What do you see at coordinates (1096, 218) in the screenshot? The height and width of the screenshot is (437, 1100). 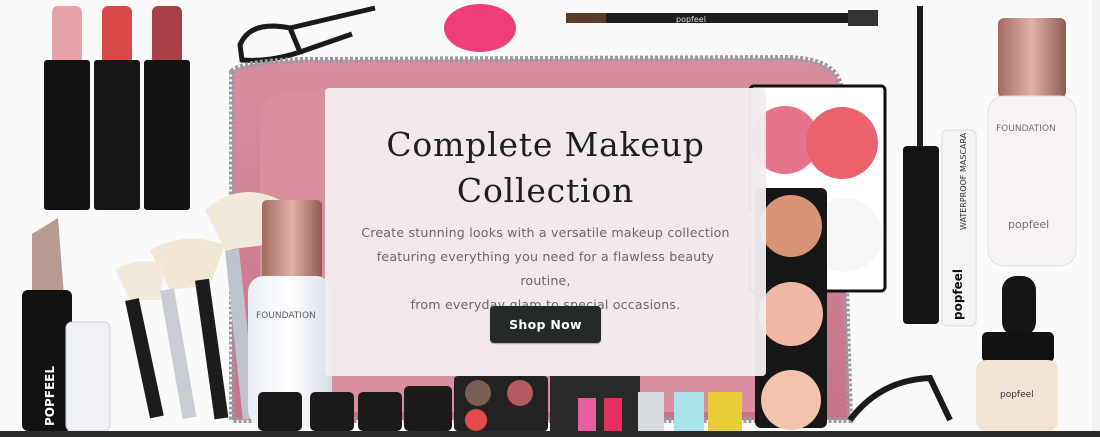 I see `page-scrollbar` at bounding box center [1096, 218].